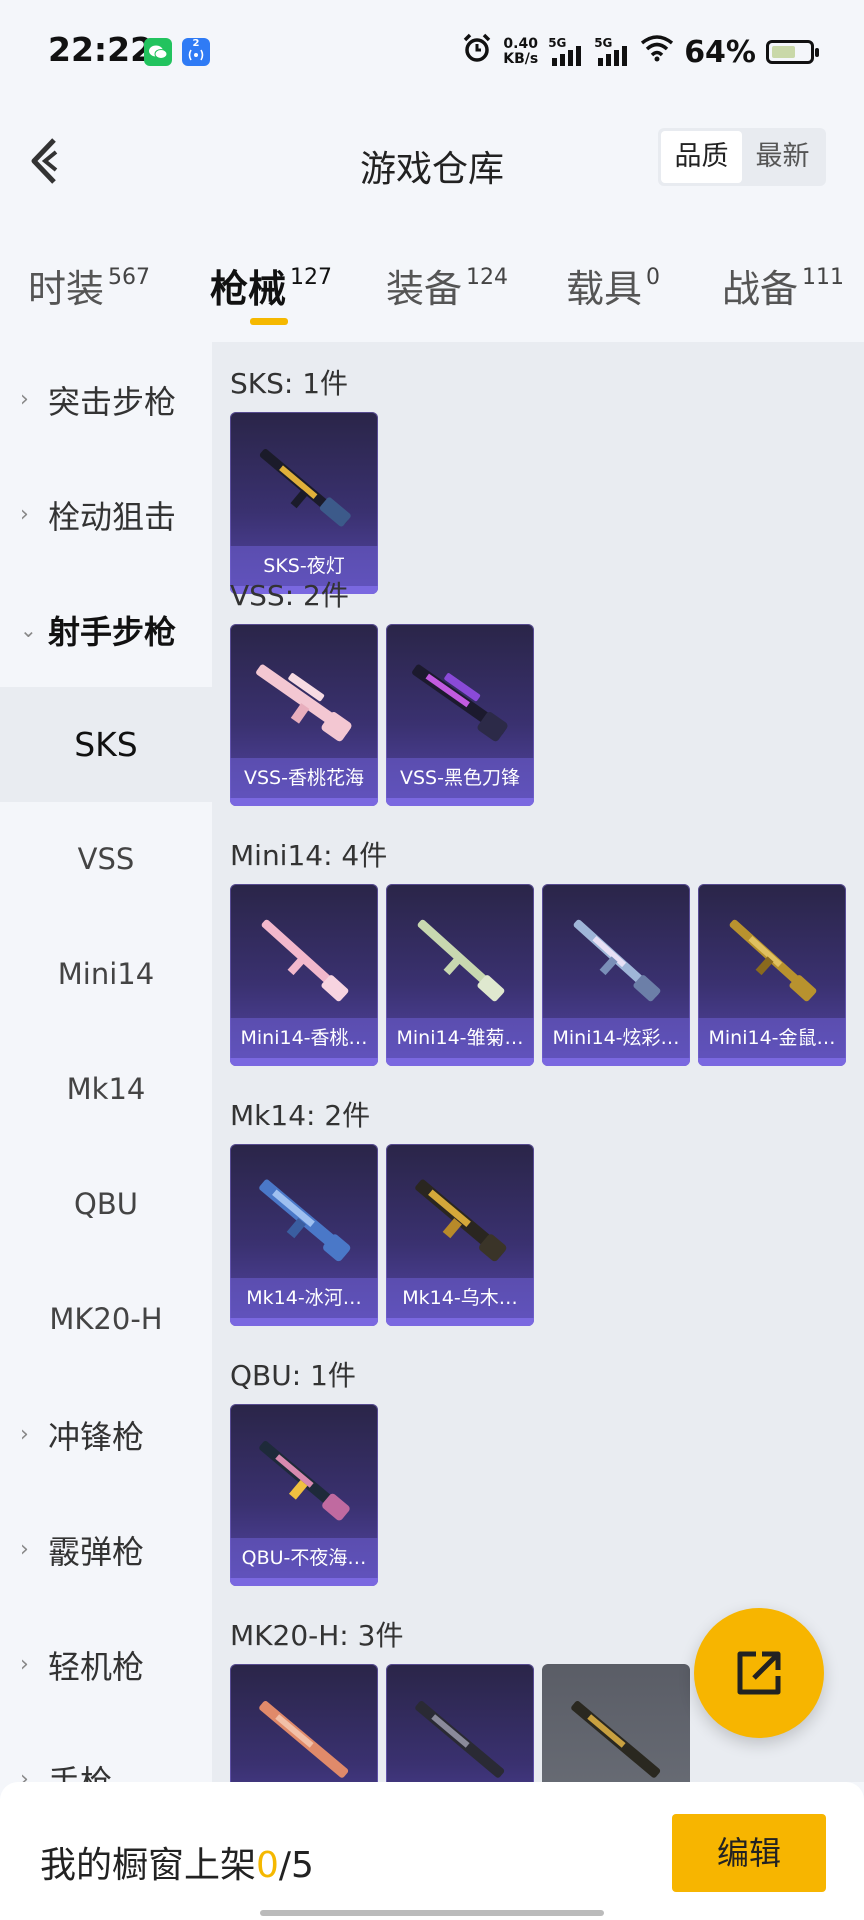 The height and width of the screenshot is (1920, 864). I want to click on active-tab-indicator, so click(269, 321).